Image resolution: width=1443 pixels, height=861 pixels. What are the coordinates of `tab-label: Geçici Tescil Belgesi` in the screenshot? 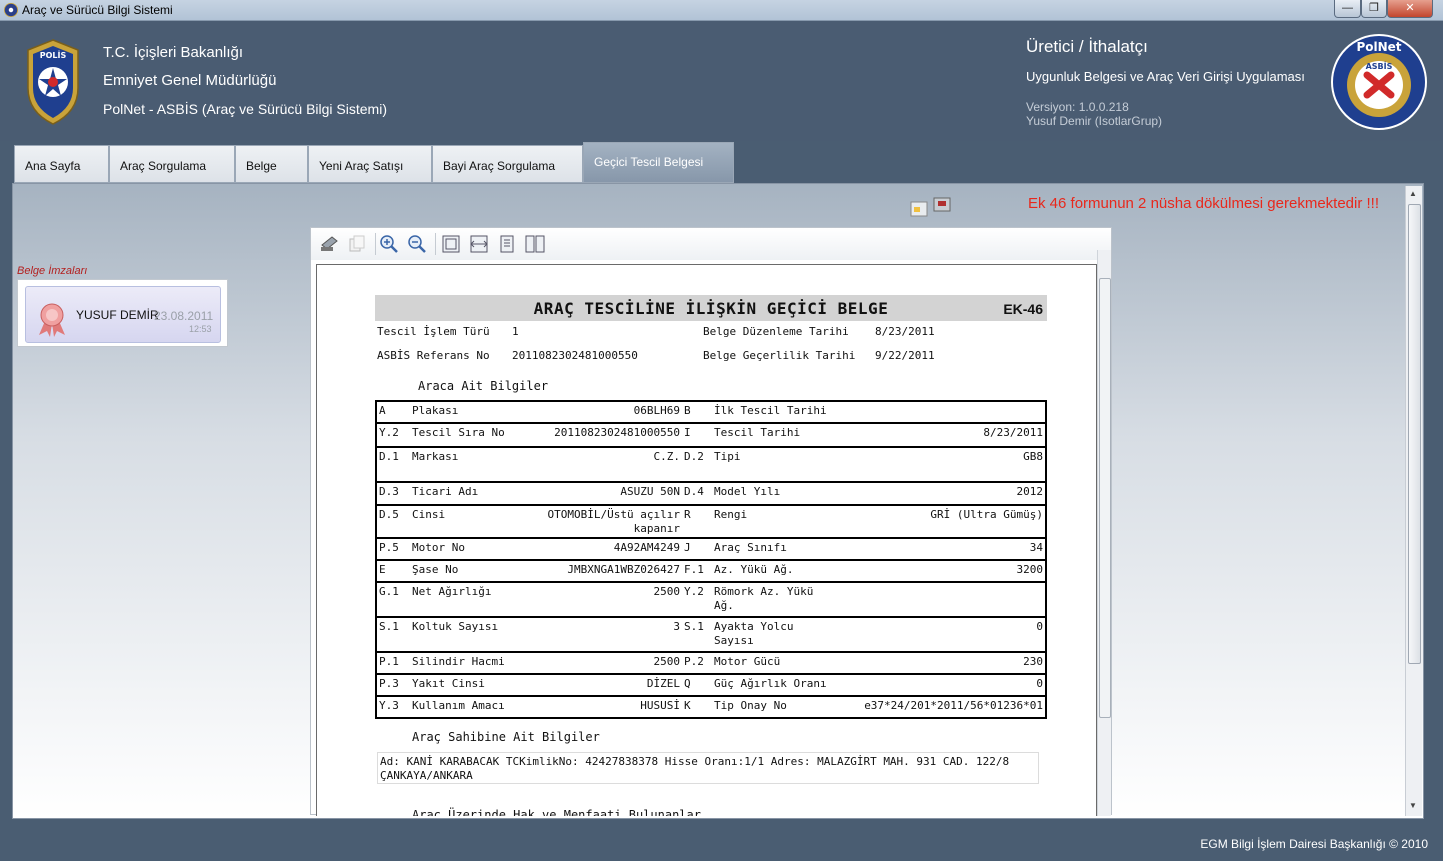 It's located at (649, 162).